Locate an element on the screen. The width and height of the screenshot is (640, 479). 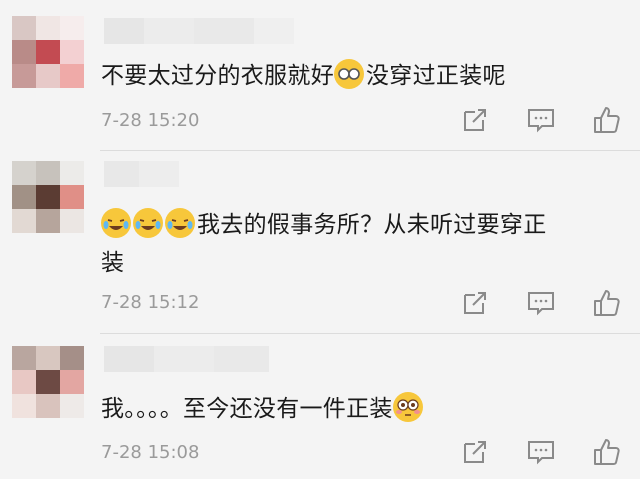
flushed-face-icon is located at coordinates (407, 407).